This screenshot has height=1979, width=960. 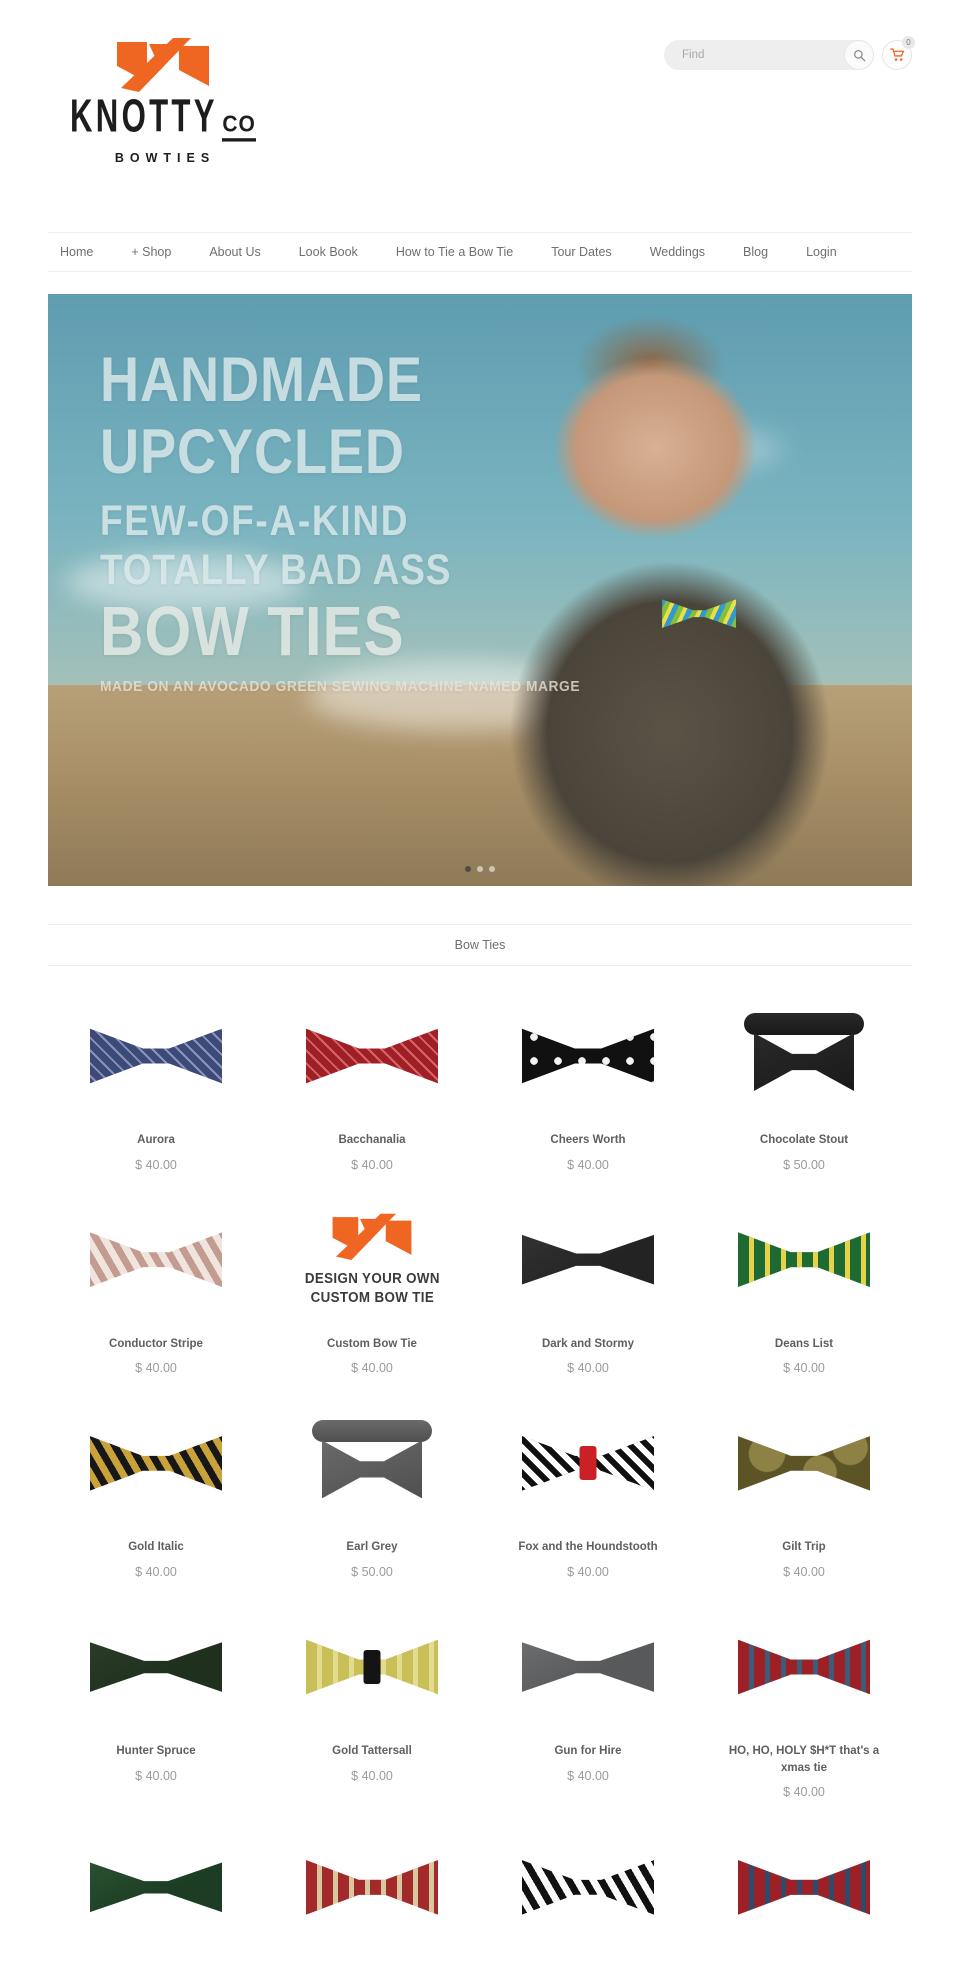 I want to click on product-card: Chocolate Stout $ 50.00, so click(x=804, y=1086).